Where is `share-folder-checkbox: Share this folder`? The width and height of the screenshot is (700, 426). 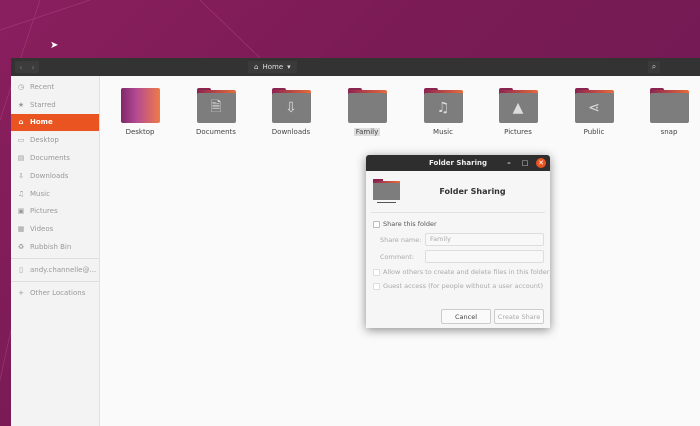 share-folder-checkbox: Share this folder is located at coordinates (458, 224).